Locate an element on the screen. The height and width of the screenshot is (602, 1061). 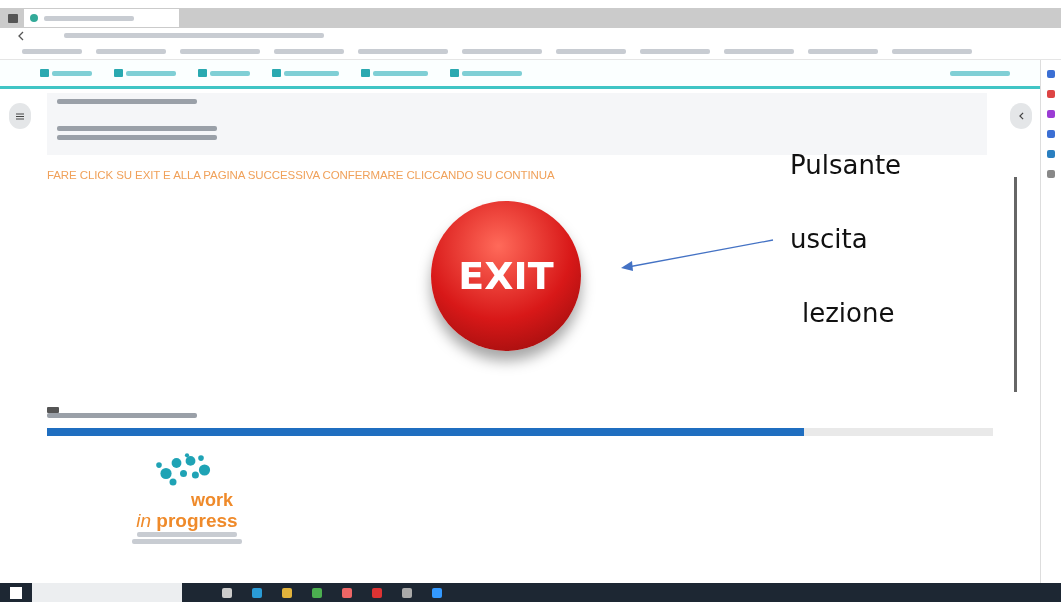
start-icon is located at coordinates (16, 592).